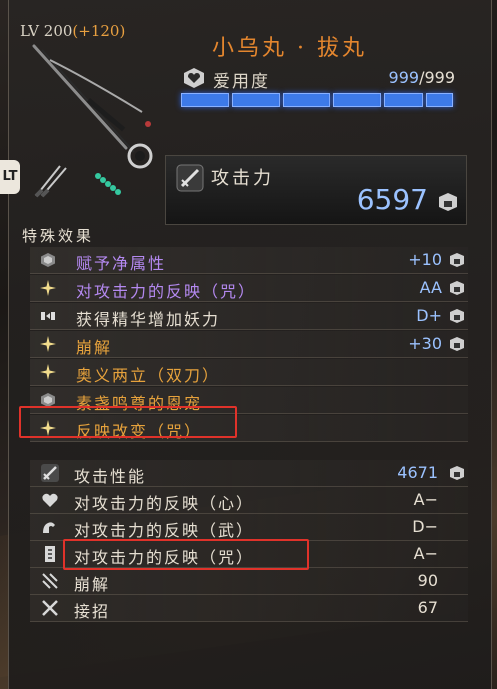 The width and height of the screenshot is (497, 689). What do you see at coordinates (249, 316) in the screenshot?
I see `effect-row: 获得精华增加妖力 D+` at bounding box center [249, 316].